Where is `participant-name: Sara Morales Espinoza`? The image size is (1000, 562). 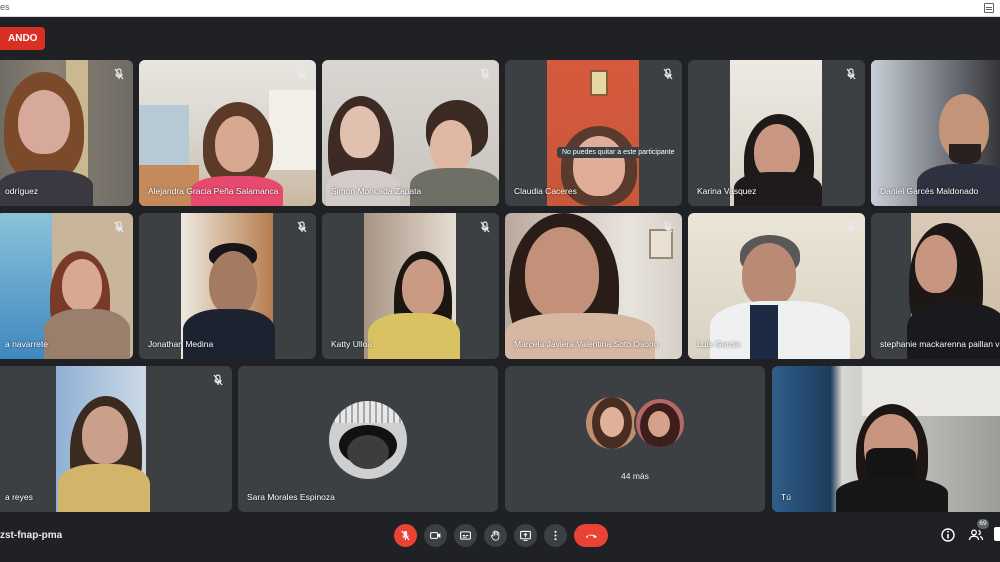
participant-name: Sara Morales Espinoza is located at coordinates (291, 497).